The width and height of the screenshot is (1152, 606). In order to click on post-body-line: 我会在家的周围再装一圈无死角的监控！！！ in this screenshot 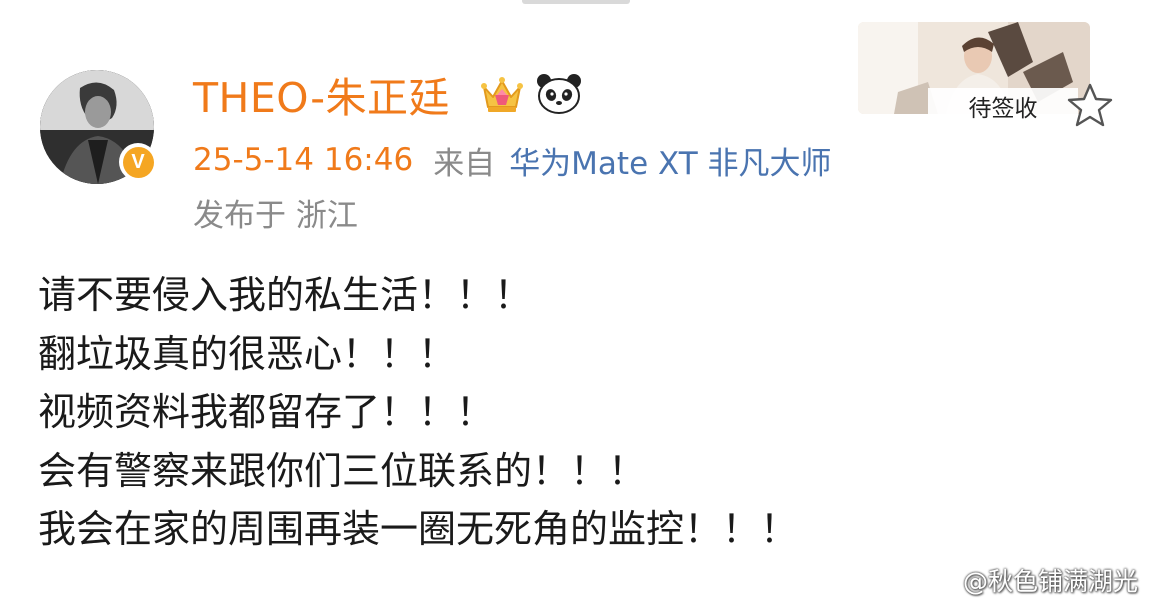, I will do `click(418, 529)`.